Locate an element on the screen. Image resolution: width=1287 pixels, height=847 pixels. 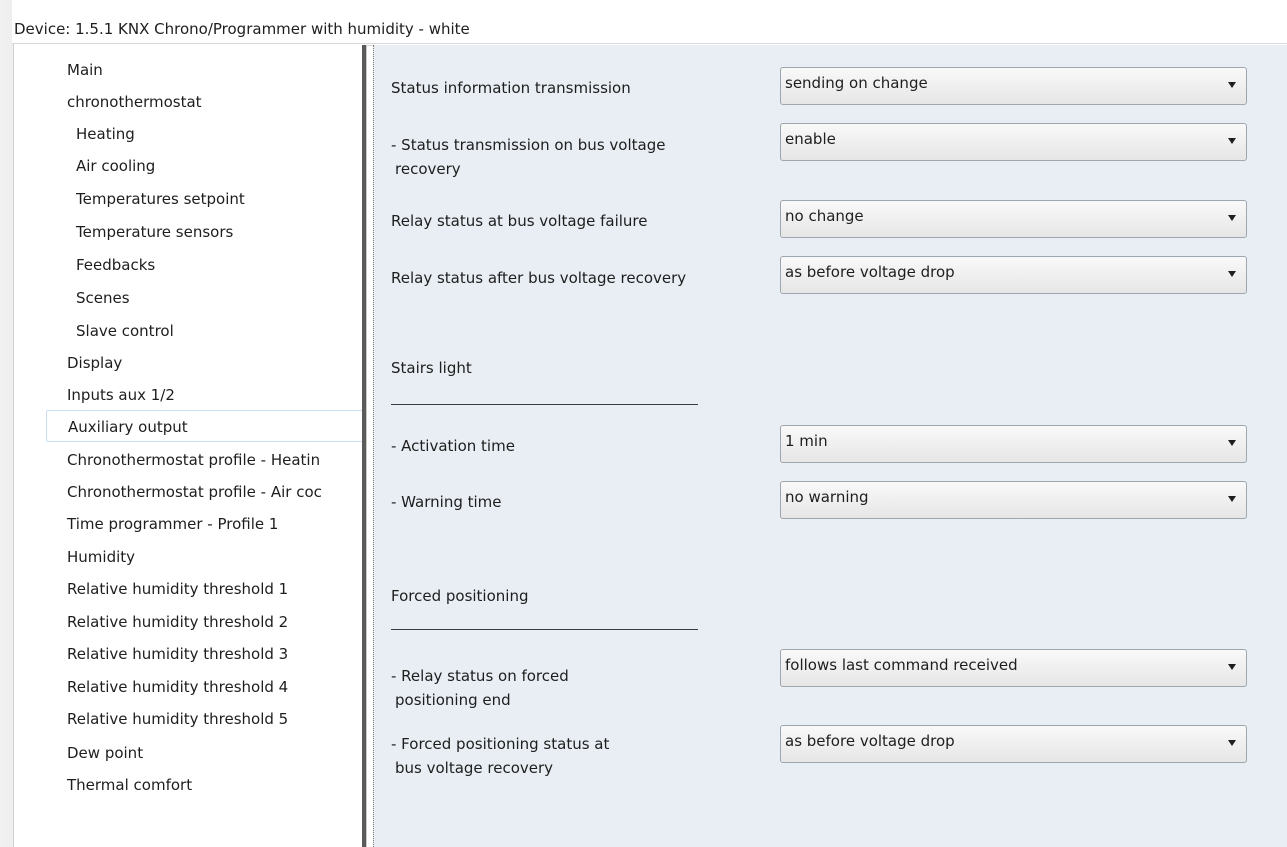
param-label-relay-recovery: Relay status after bus voltage recovery is located at coordinates (539, 278).